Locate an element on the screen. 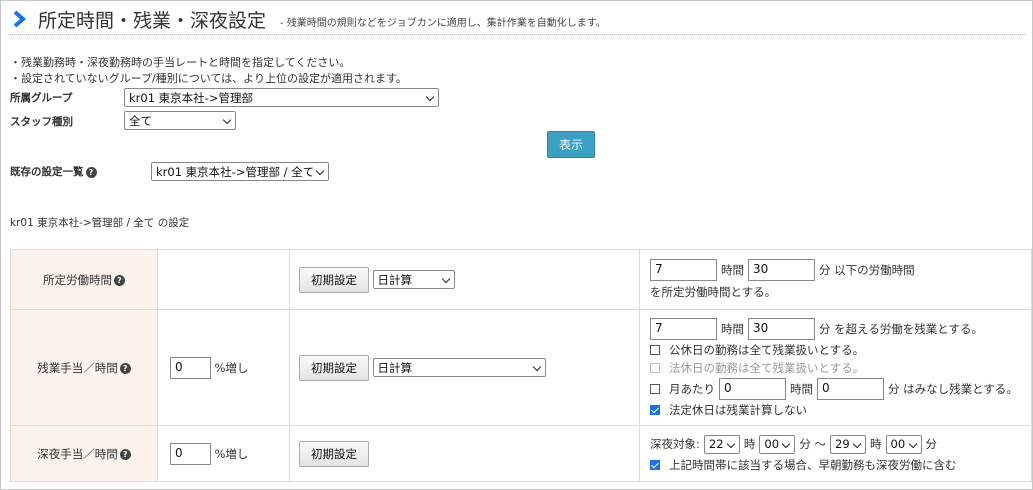  row-header: 残業手当／時間? is located at coordinates (84, 367).